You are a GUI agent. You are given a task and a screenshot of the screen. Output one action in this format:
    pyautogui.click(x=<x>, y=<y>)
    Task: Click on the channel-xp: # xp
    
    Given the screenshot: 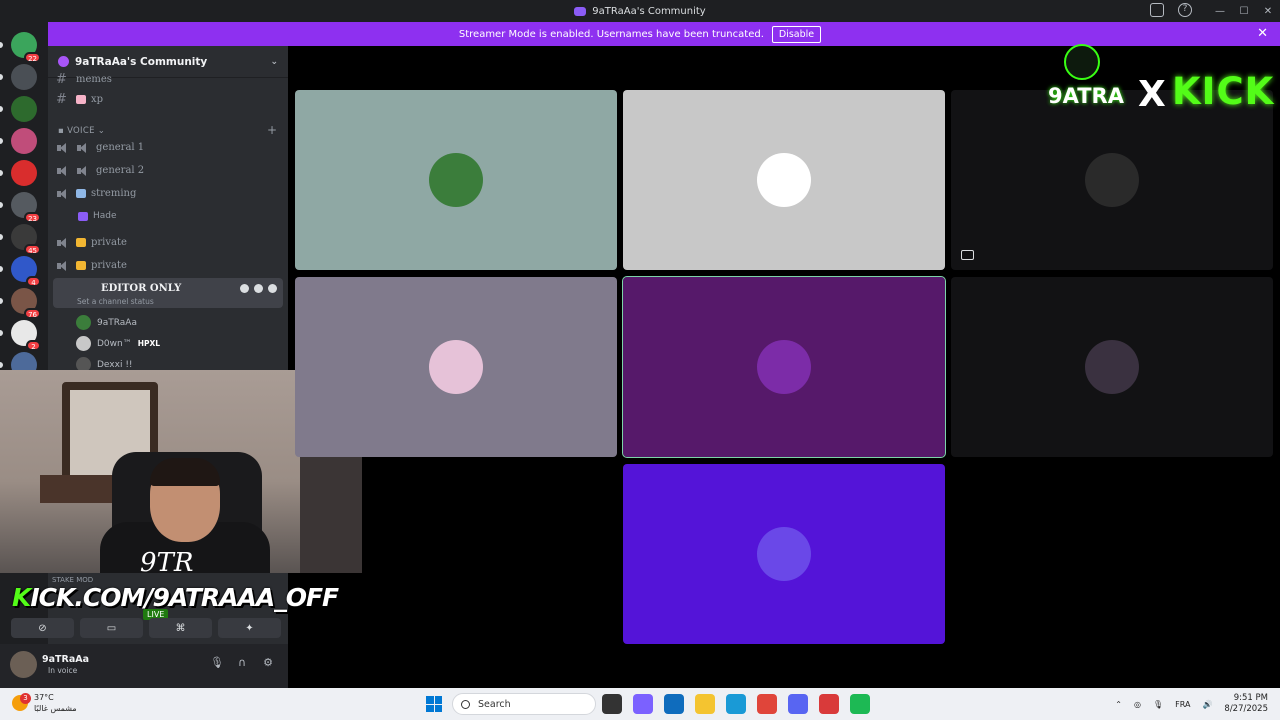 What is the action you would take?
    pyautogui.click(x=169, y=99)
    